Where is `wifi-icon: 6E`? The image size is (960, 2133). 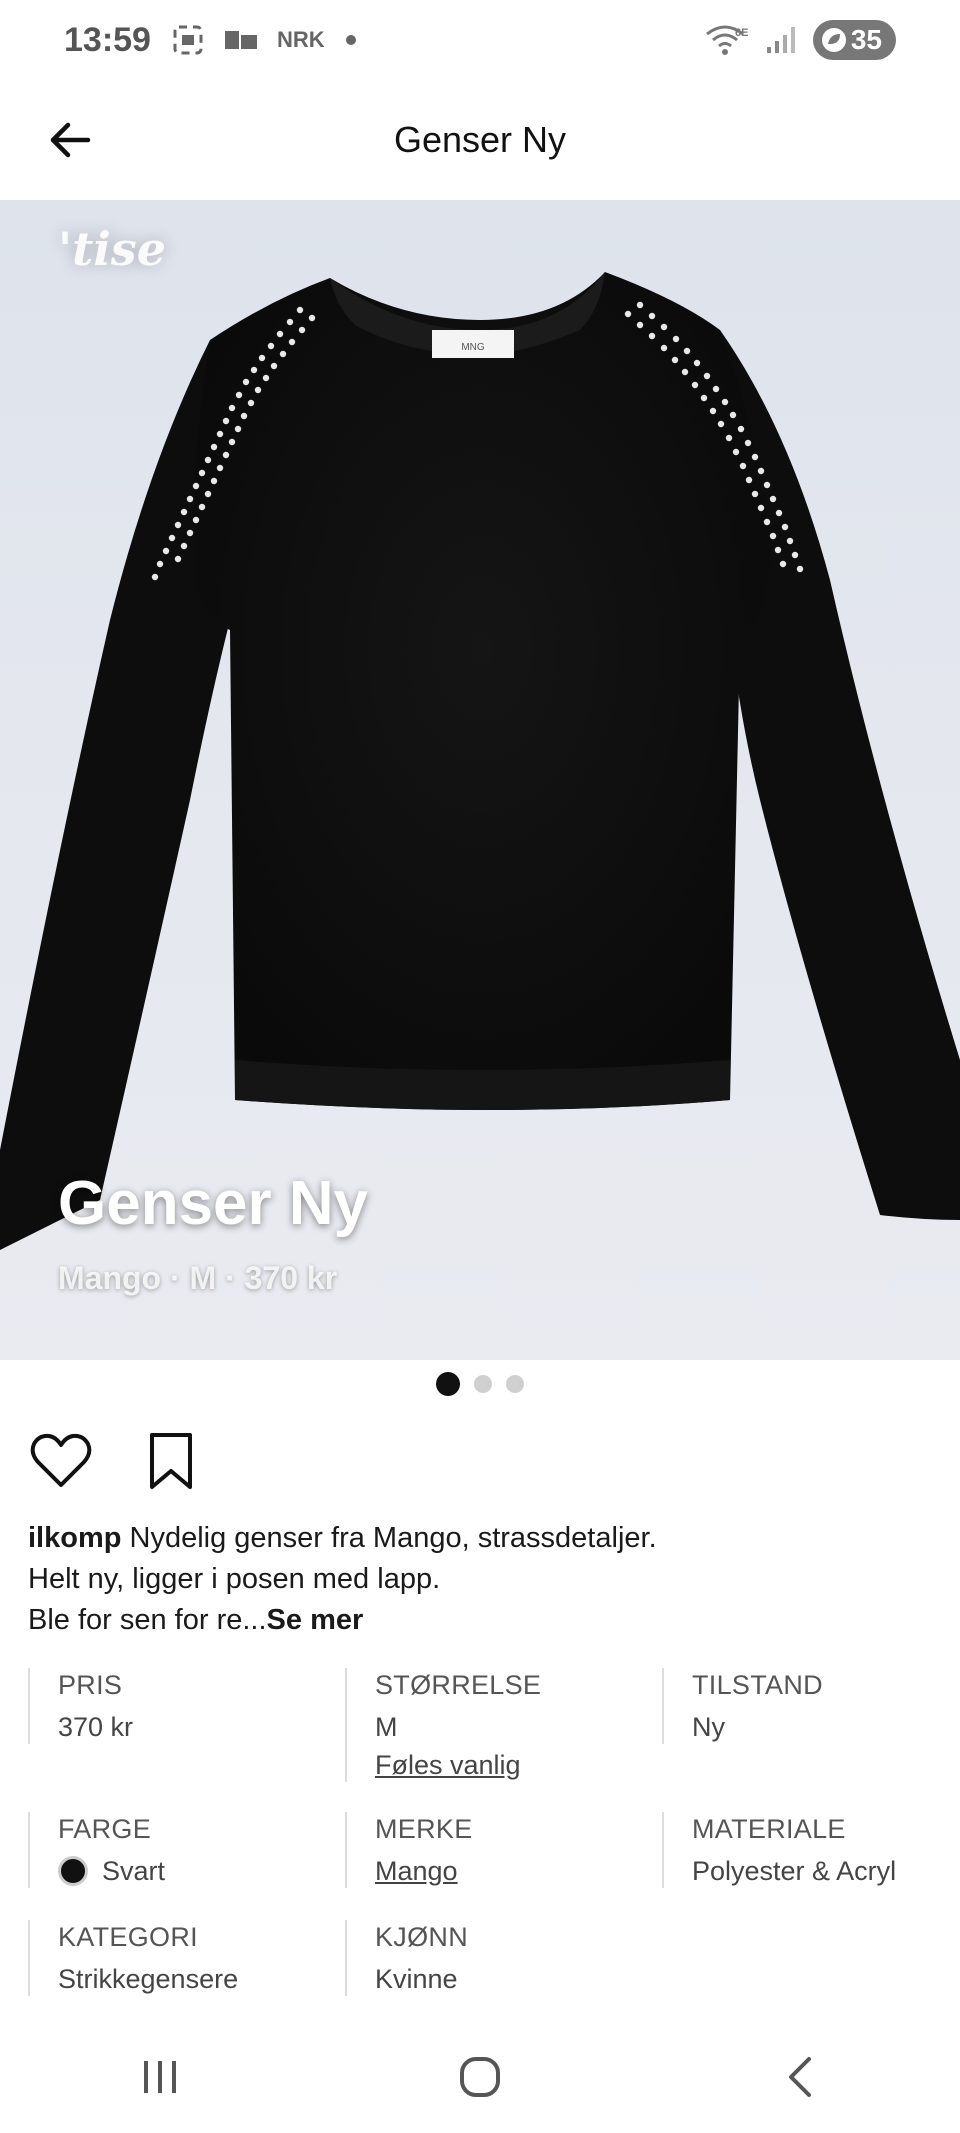 wifi-icon: 6E is located at coordinates (727, 40).